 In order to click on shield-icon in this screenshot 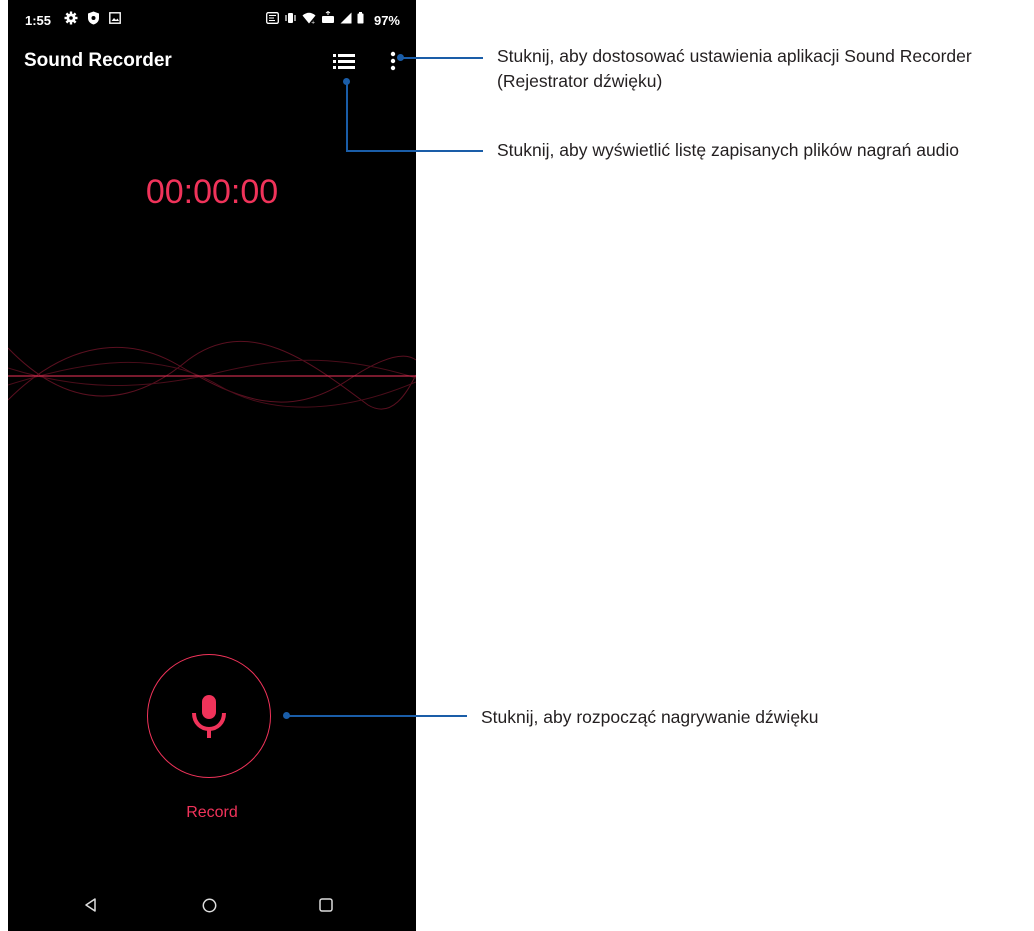, I will do `click(93, 19)`.